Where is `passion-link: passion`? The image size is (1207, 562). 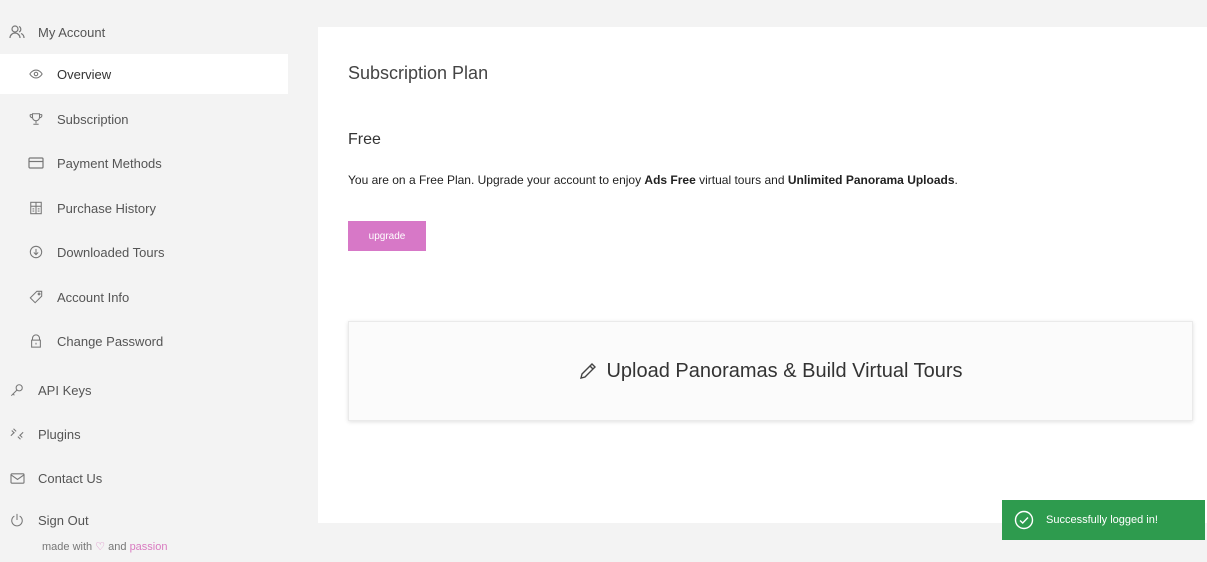 passion-link: passion is located at coordinates (149, 547).